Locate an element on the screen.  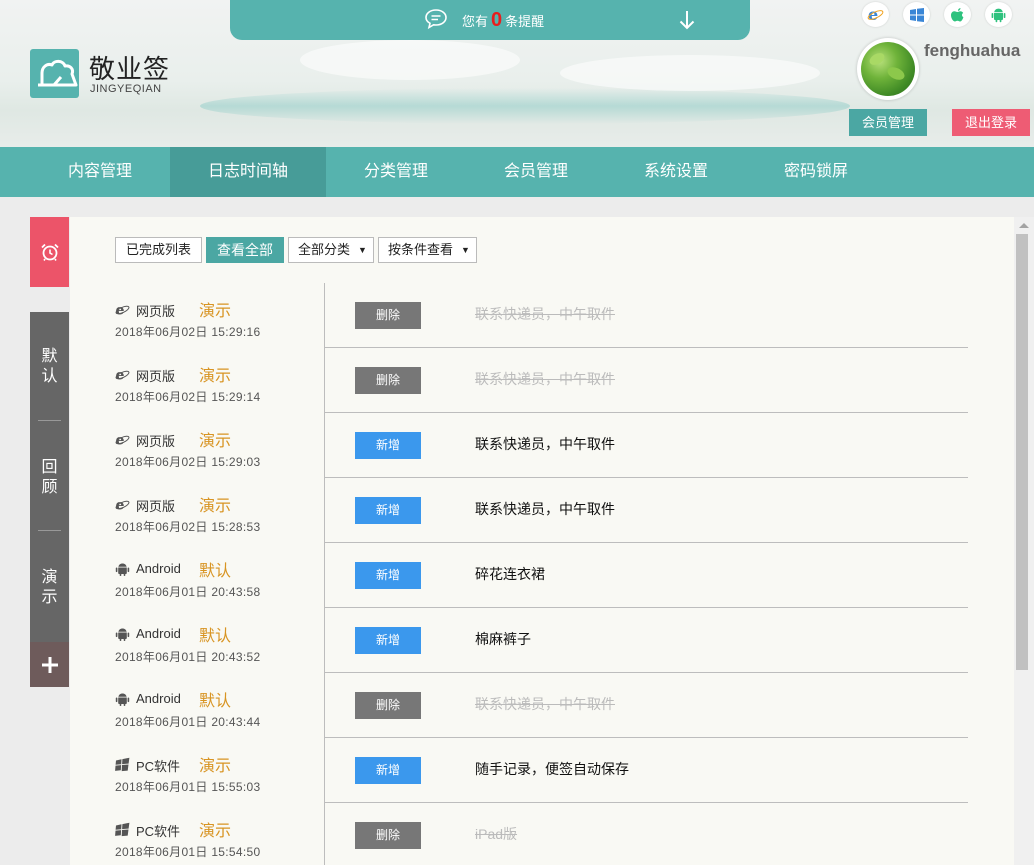
log-row: e 网页版 演示 2018年06月02日 15:28:53 新增 联系快递员，中午取件 is located at coordinates (541, 510).